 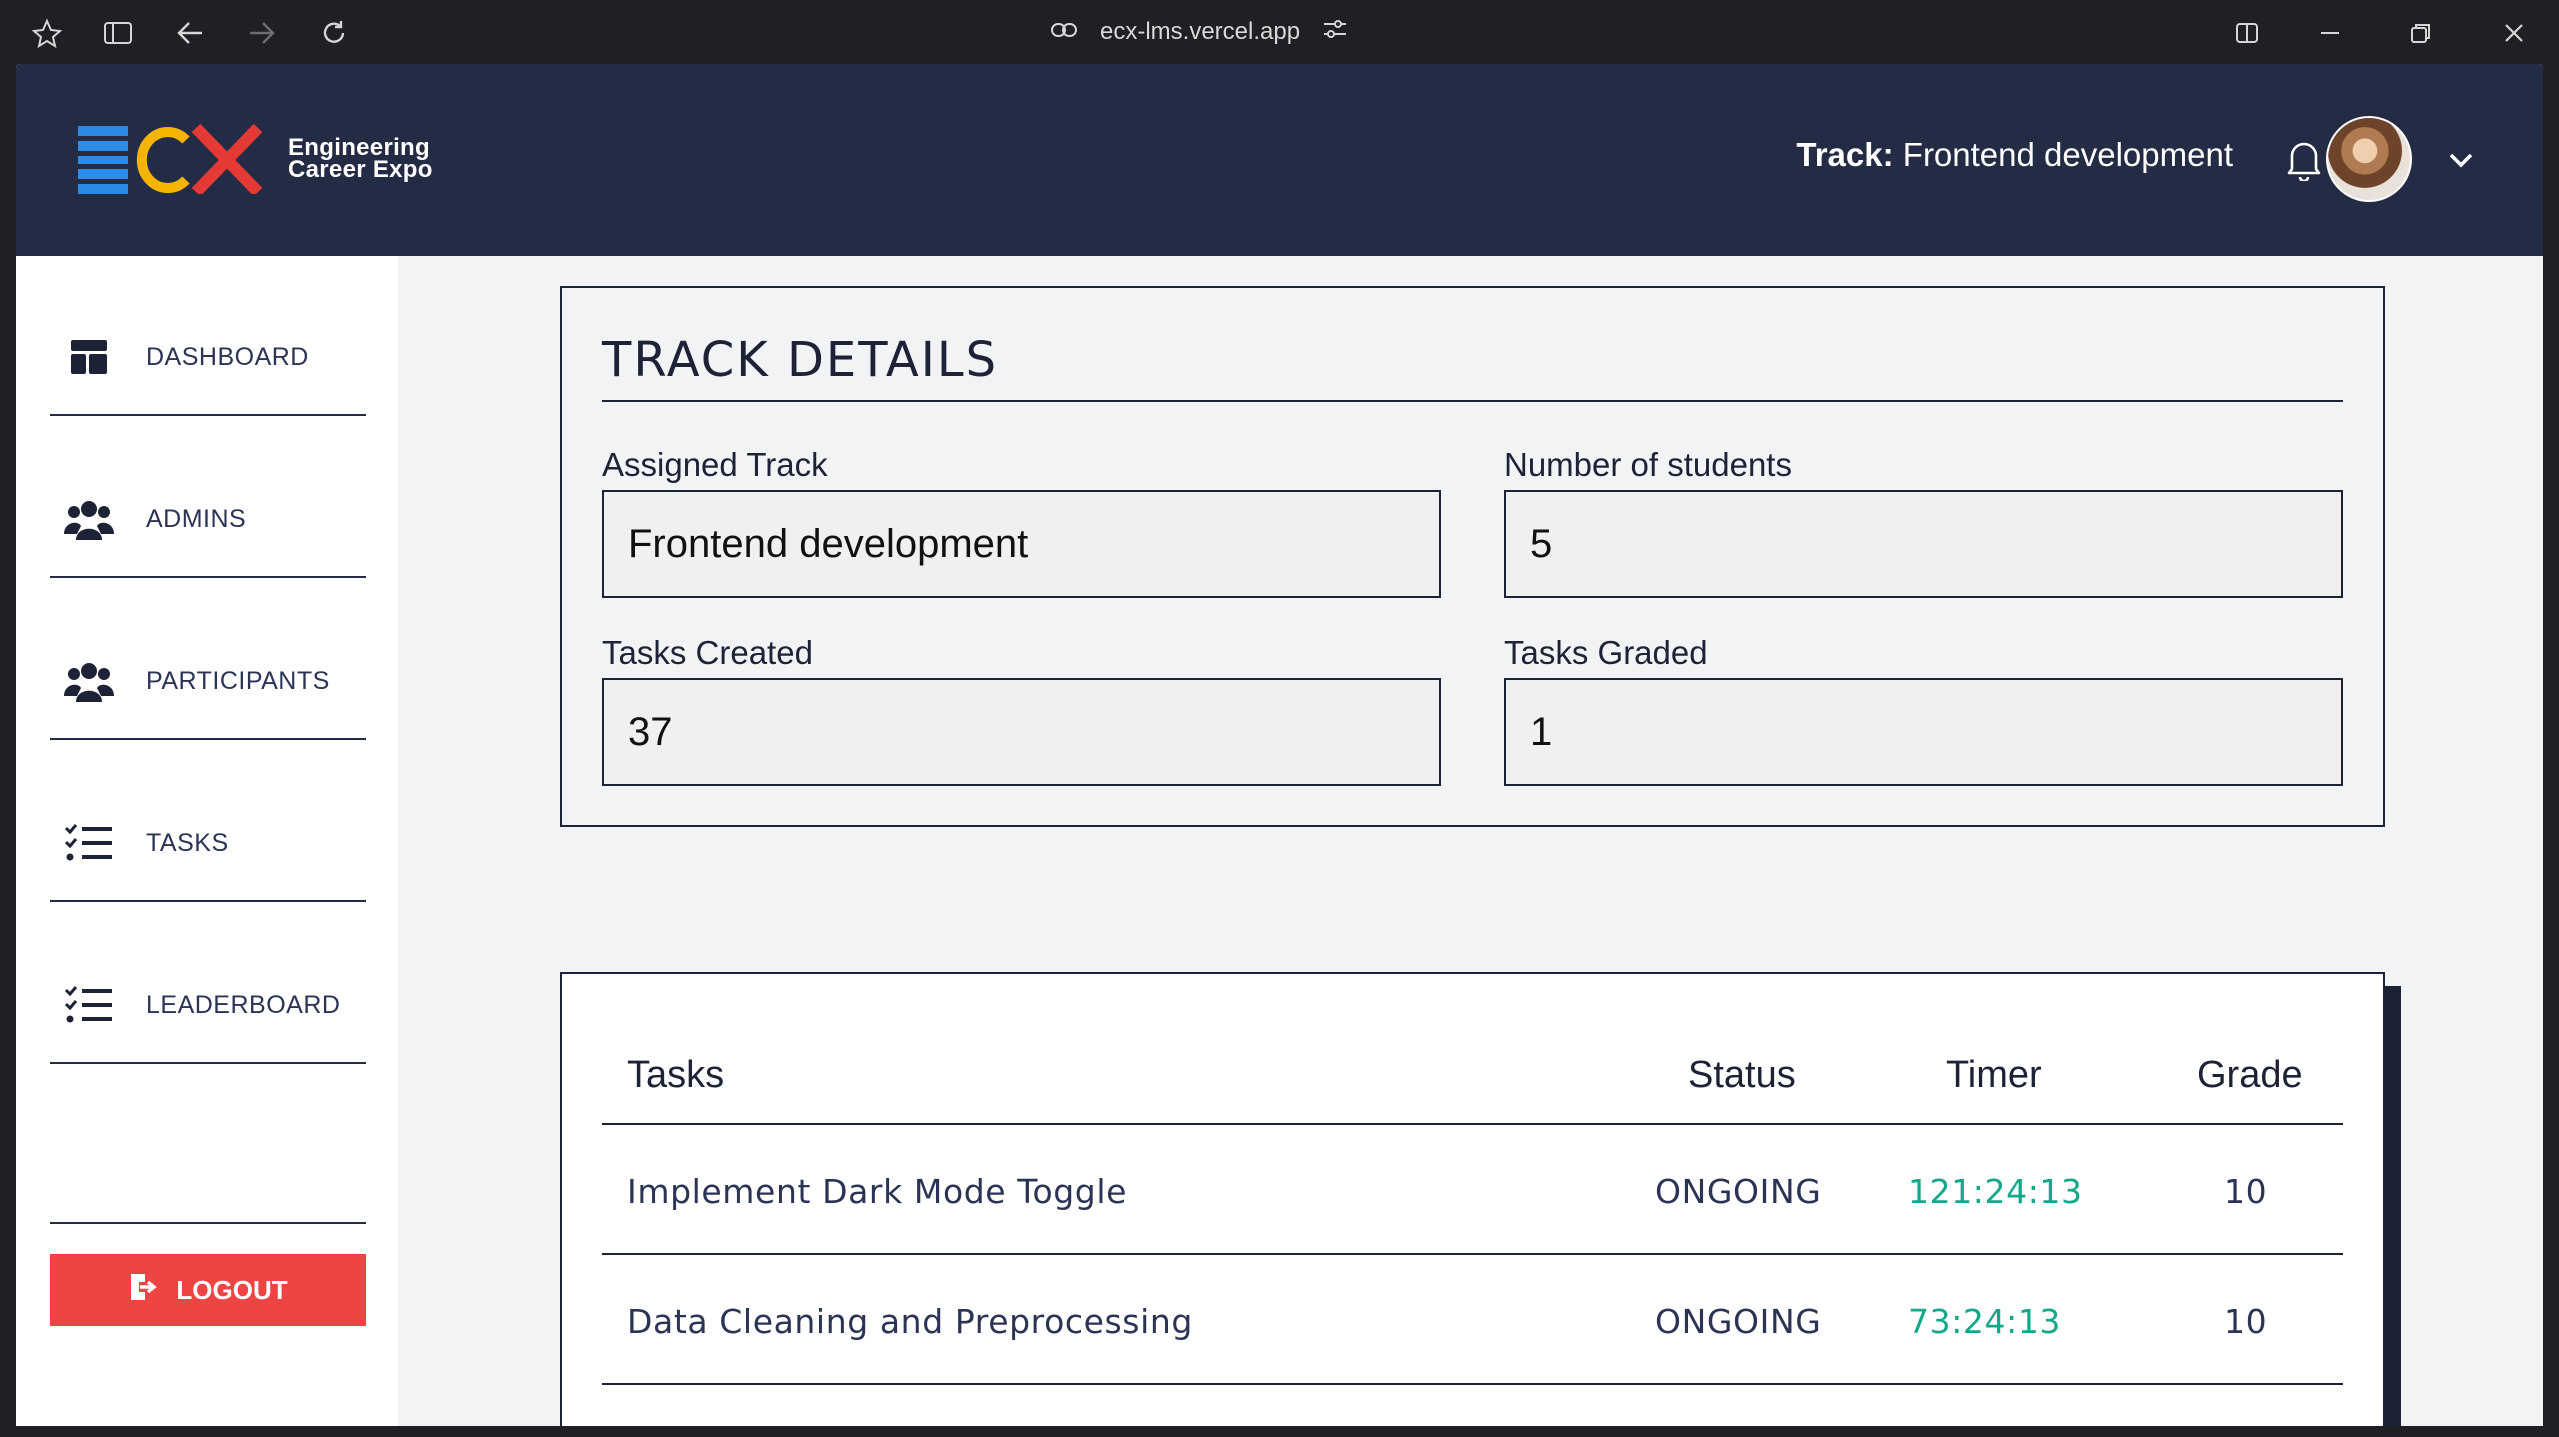 What do you see at coordinates (1648, 464) in the screenshot?
I see `students-label: Number of students` at bounding box center [1648, 464].